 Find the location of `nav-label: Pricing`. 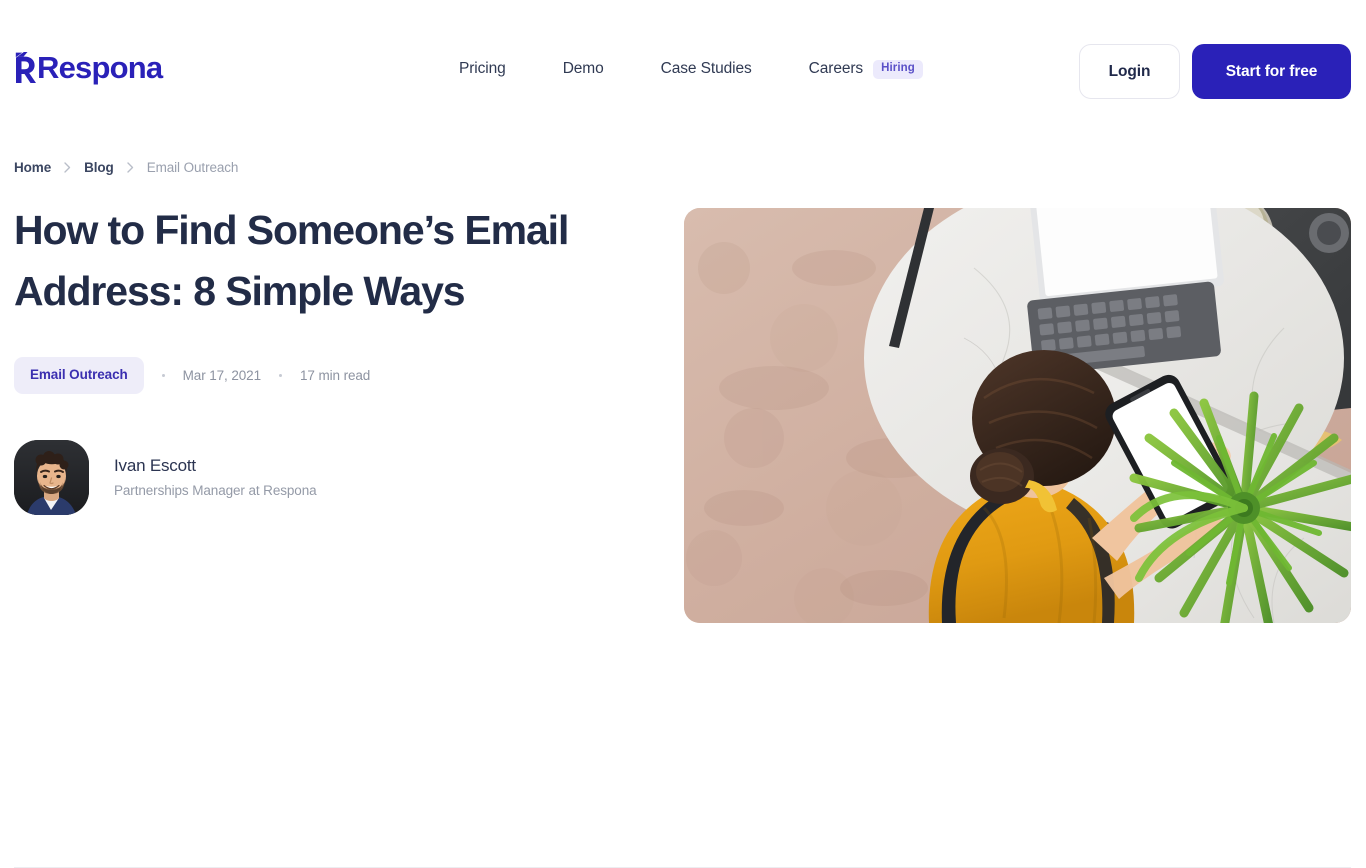

nav-label: Pricing is located at coordinates (482, 69).